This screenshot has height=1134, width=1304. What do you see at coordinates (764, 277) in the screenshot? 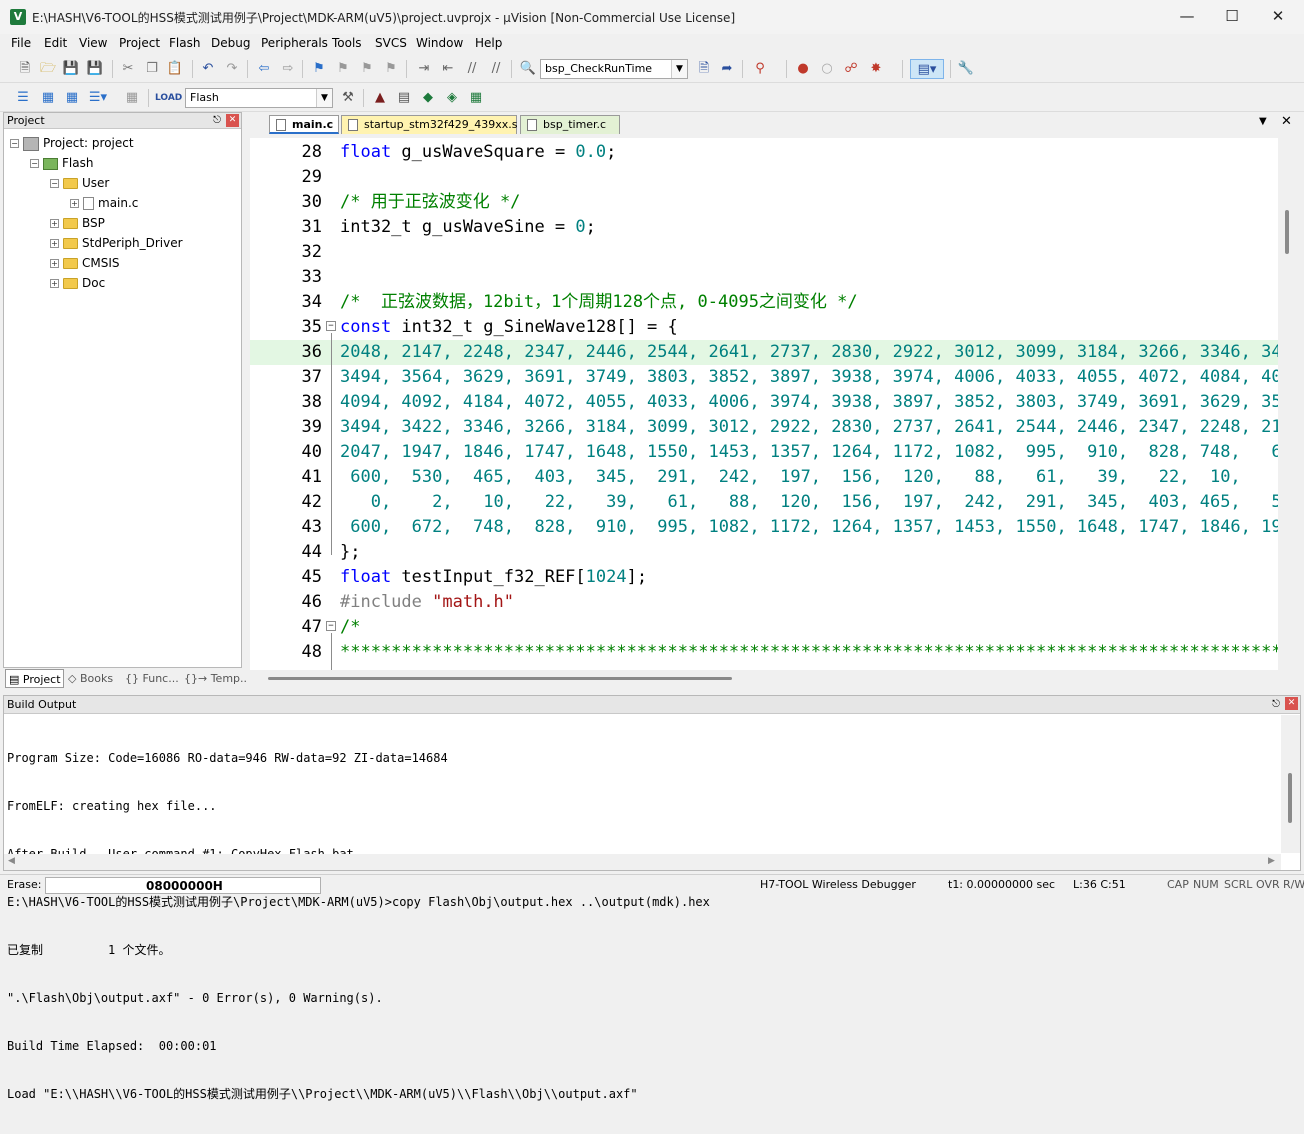
I see `code-line: 33` at bounding box center [764, 277].